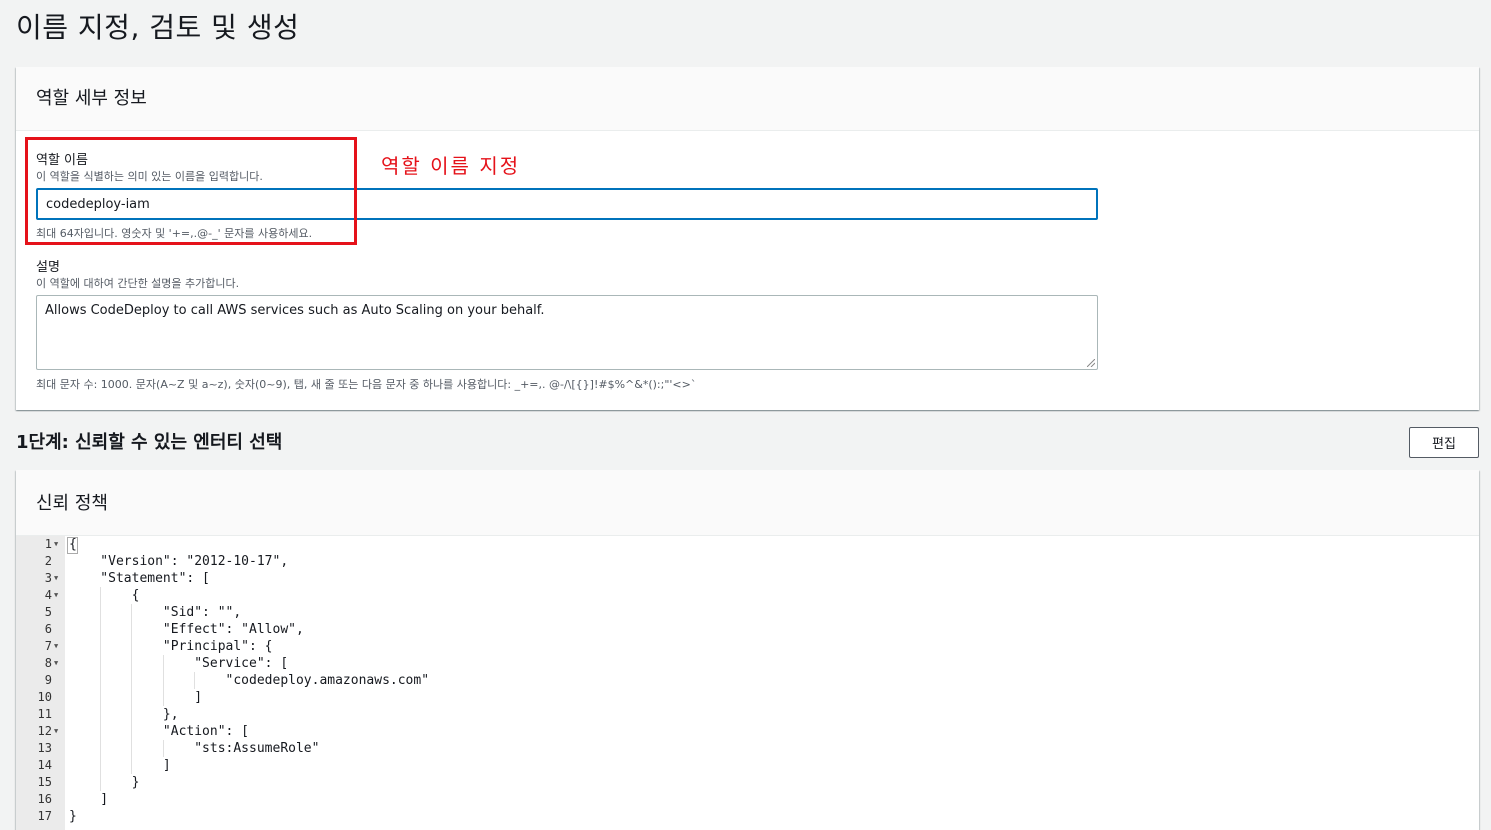 The image size is (1491, 830). Describe the element at coordinates (124, 714) in the screenshot. I see `code-text: },` at that location.